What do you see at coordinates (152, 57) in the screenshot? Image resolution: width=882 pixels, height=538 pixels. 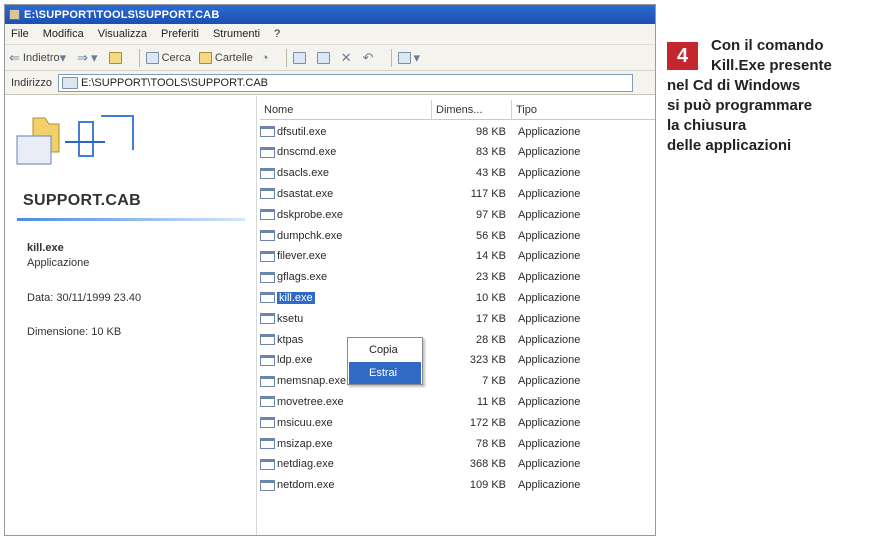 I see `search-icon` at bounding box center [152, 57].